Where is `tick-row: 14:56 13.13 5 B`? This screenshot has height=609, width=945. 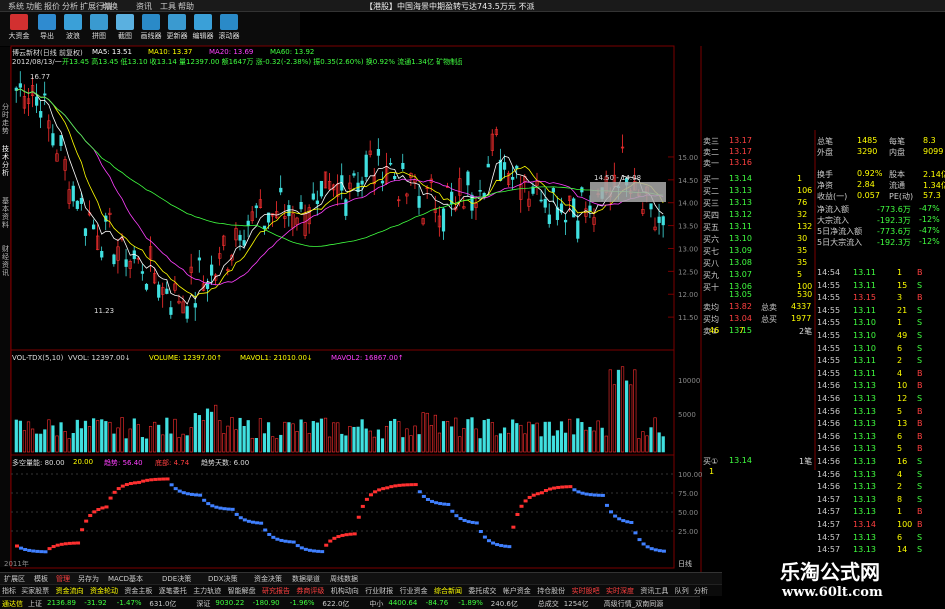 tick-row: 14:56 13.13 5 B is located at coordinates (881, 413).